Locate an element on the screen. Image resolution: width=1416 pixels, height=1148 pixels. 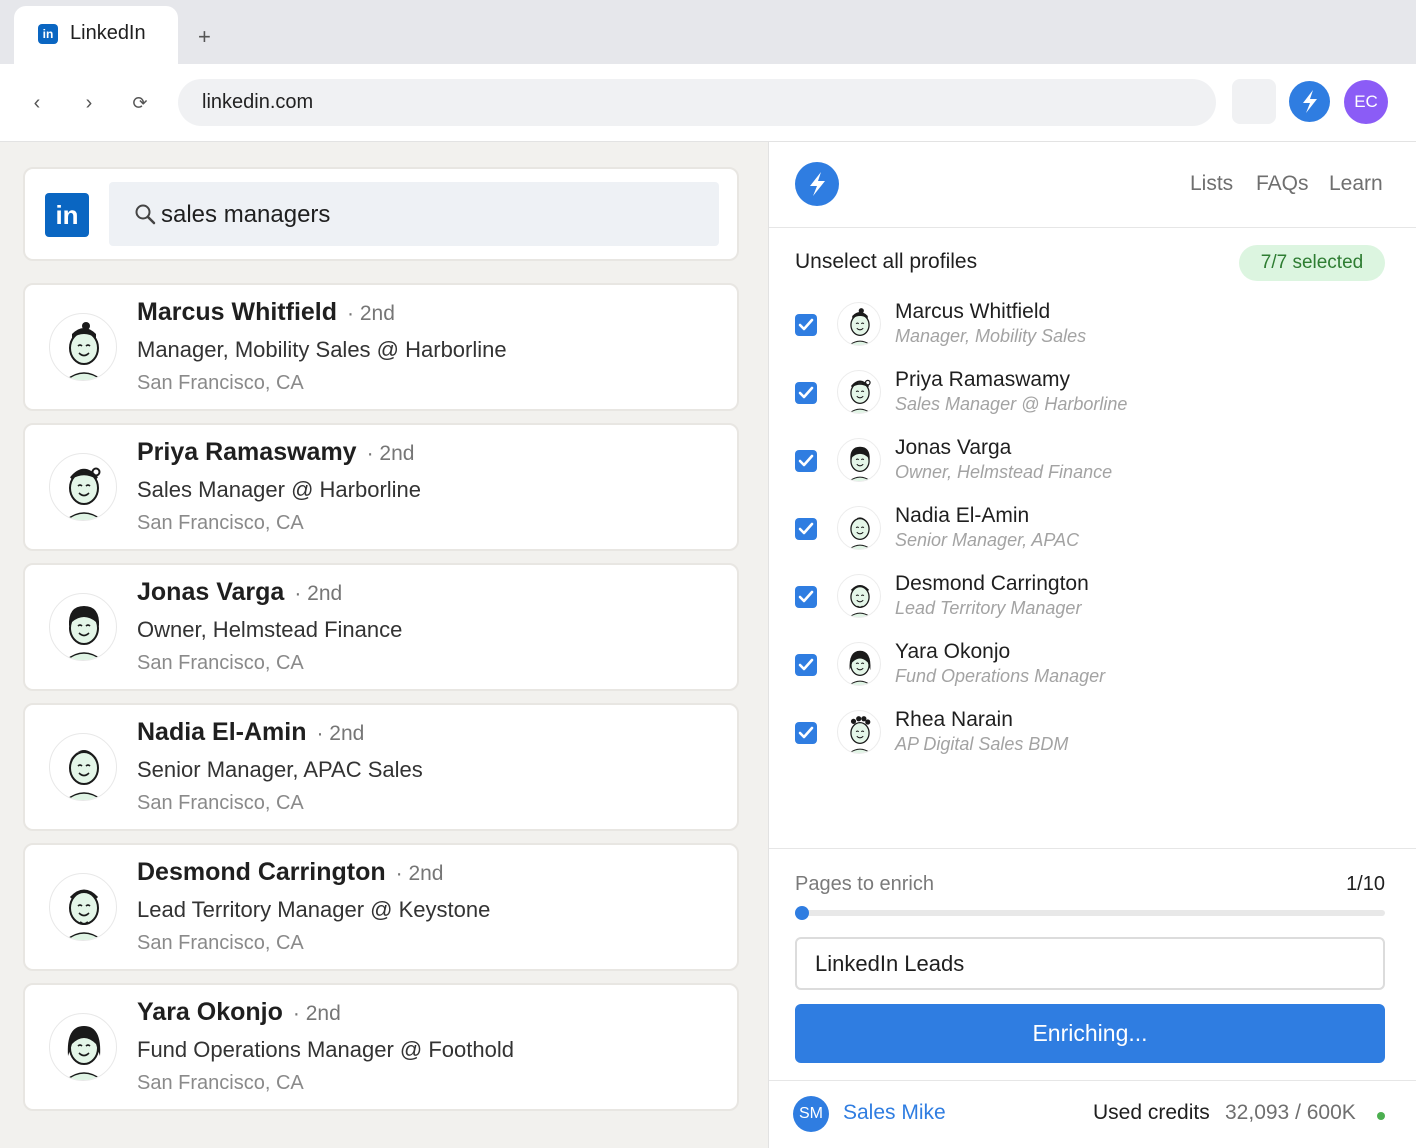
pages-label: Pages to enrich is located at coordinates (864, 884).